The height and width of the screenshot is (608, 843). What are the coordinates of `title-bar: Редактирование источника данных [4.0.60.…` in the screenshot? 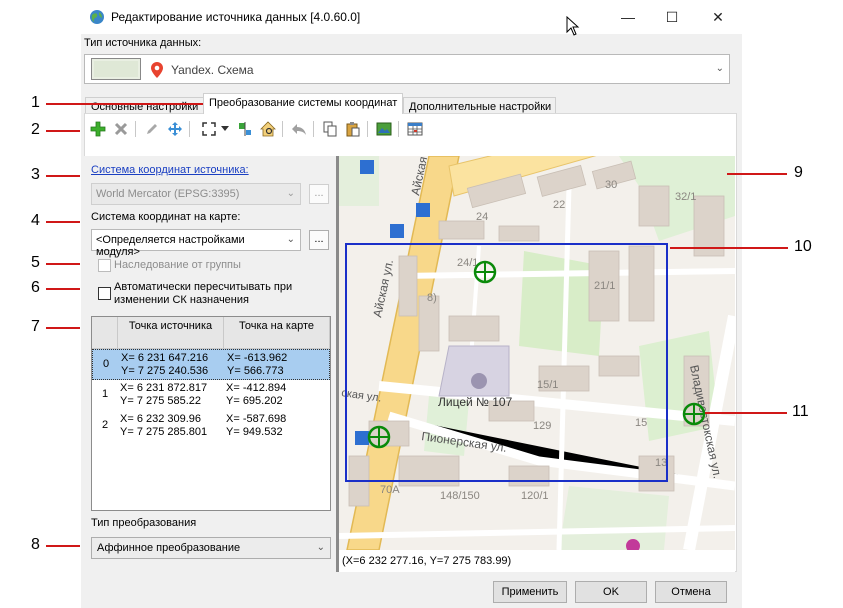 It's located at (411, 17).